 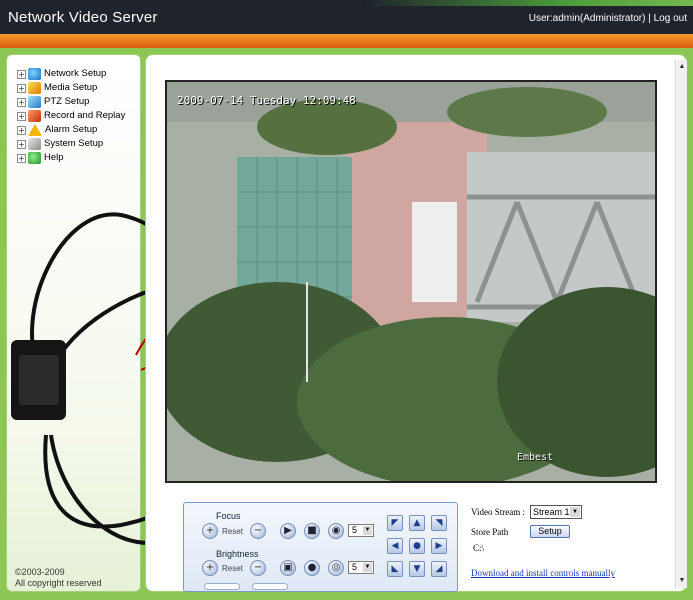 I want to click on focus-plus-button: +, so click(x=210, y=531).